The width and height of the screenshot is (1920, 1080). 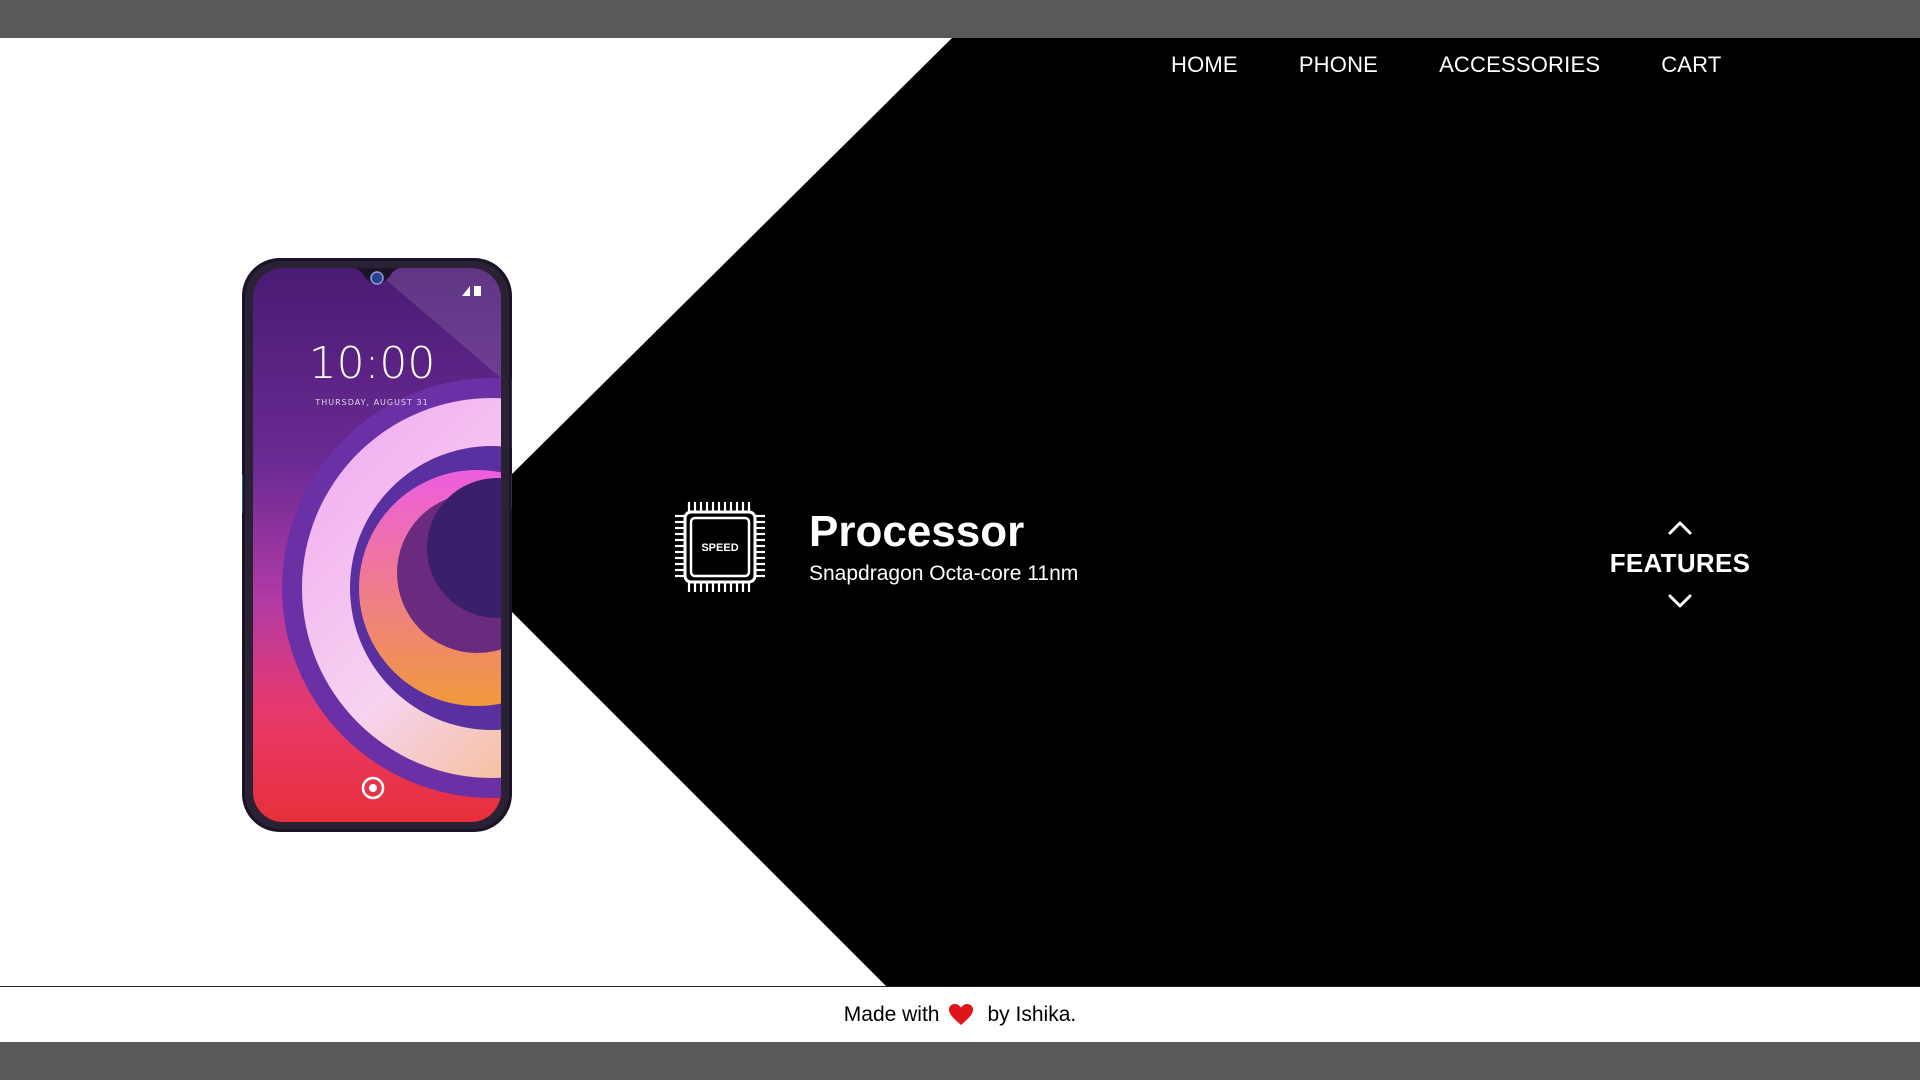 I want to click on phone-date: THURSDAY, AUGUST 31, so click(x=371, y=402).